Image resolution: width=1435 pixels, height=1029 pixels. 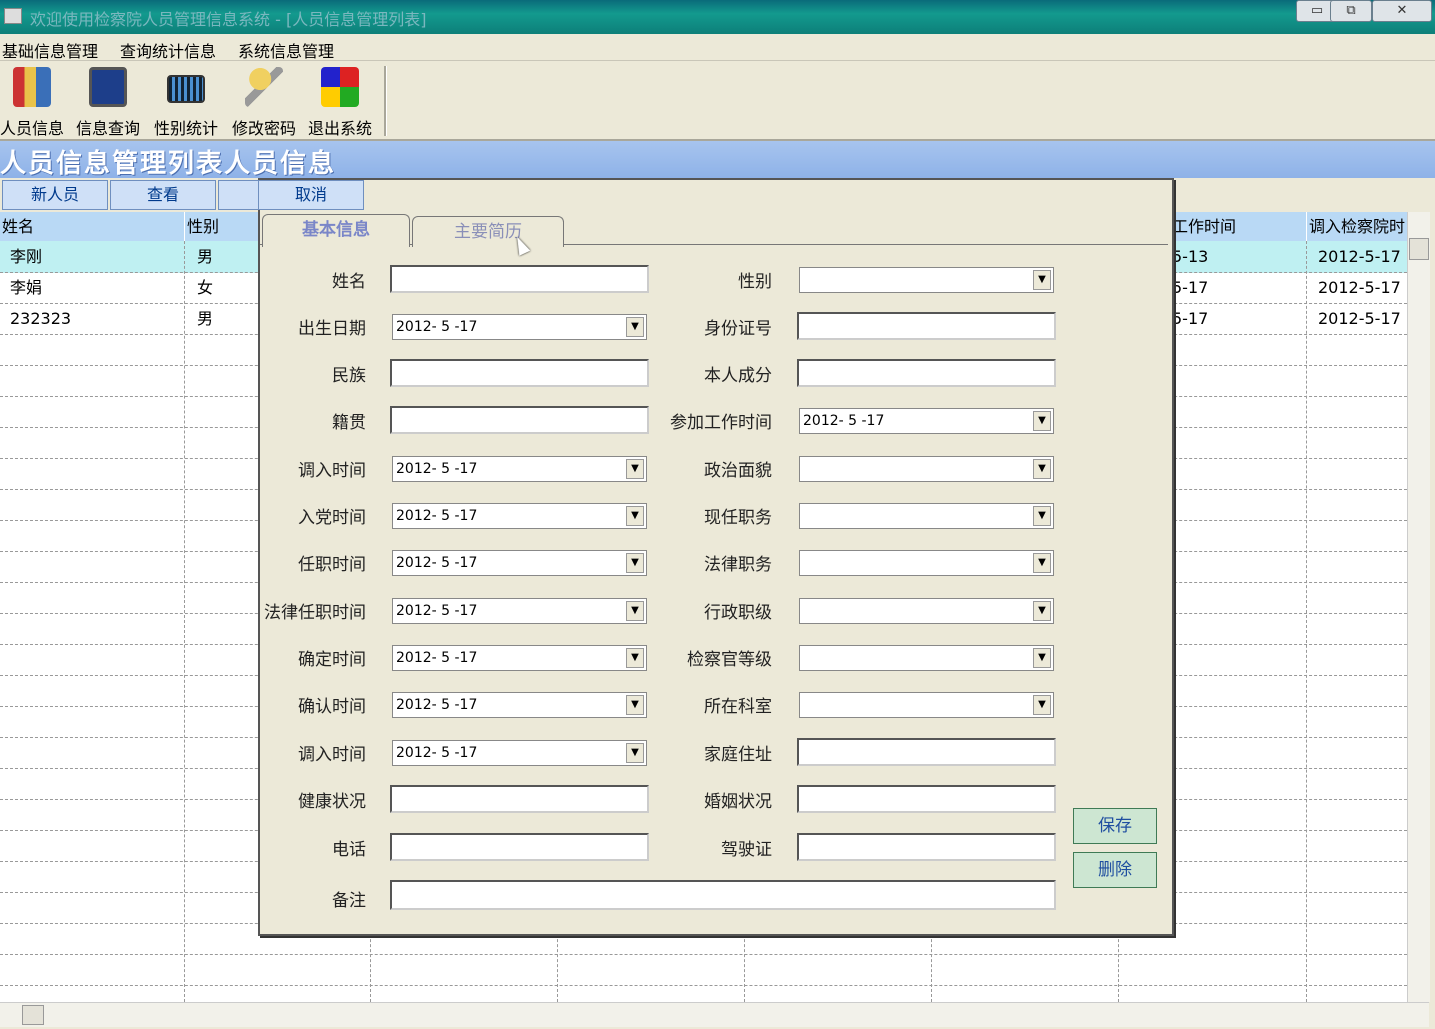 What do you see at coordinates (738, 518) in the screenshot?
I see `field-label: 现任职务` at bounding box center [738, 518].